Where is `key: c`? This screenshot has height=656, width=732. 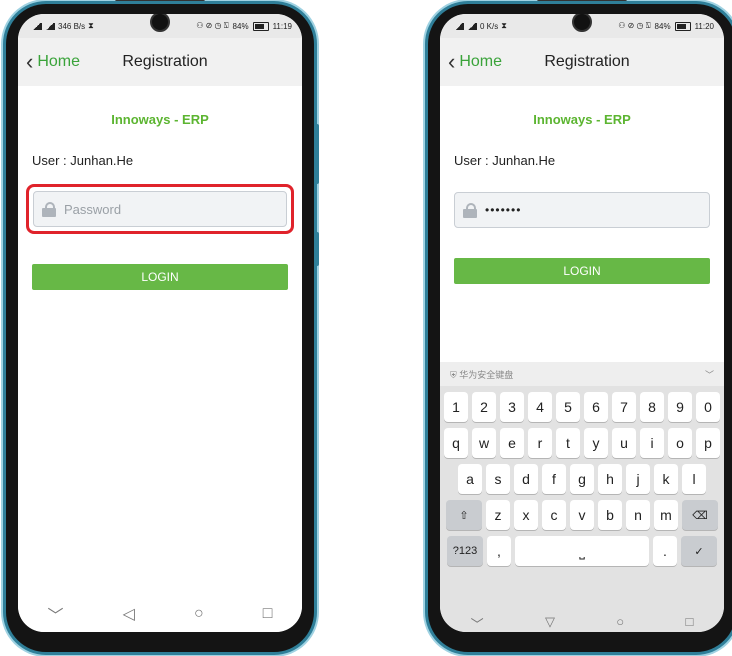 key: c is located at coordinates (554, 515).